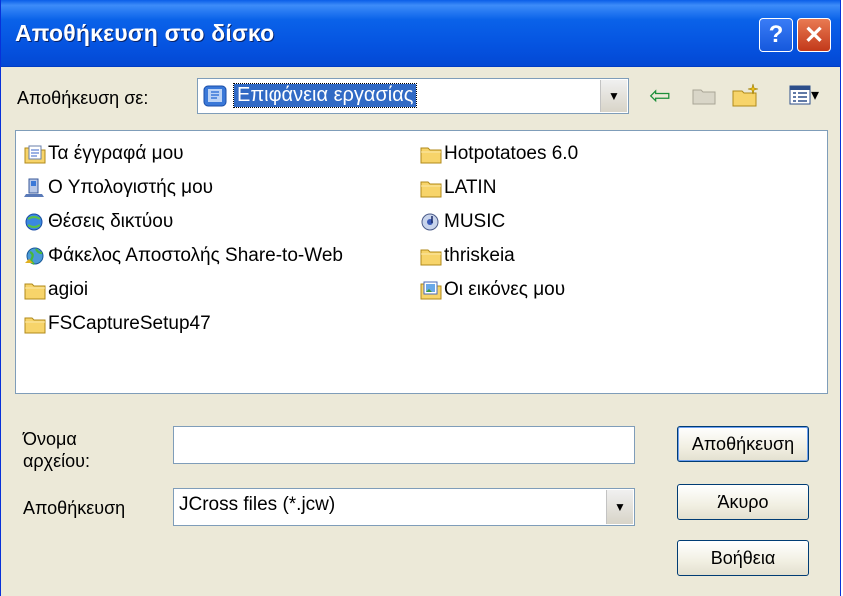 This screenshot has width=843, height=596. Describe the element at coordinates (420, 33) in the screenshot. I see `title-bar: Αποθήκευση στο δίσκο ? ✕` at that location.